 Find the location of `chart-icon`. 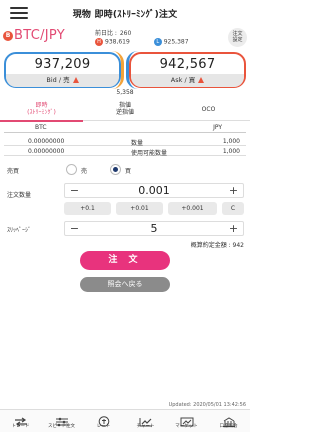

chart-icon is located at coordinates (145, 418).